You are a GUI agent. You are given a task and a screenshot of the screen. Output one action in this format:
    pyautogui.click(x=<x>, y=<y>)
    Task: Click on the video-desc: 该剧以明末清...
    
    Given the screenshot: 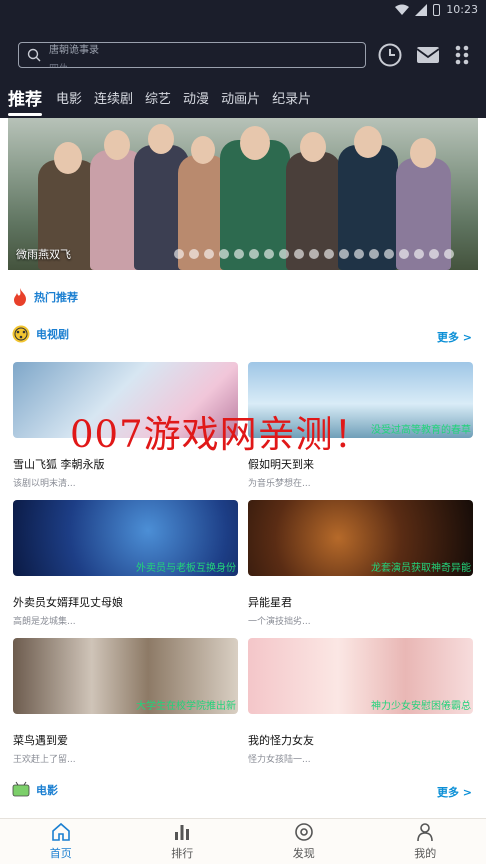 What is the action you would take?
    pyautogui.click(x=44, y=484)
    